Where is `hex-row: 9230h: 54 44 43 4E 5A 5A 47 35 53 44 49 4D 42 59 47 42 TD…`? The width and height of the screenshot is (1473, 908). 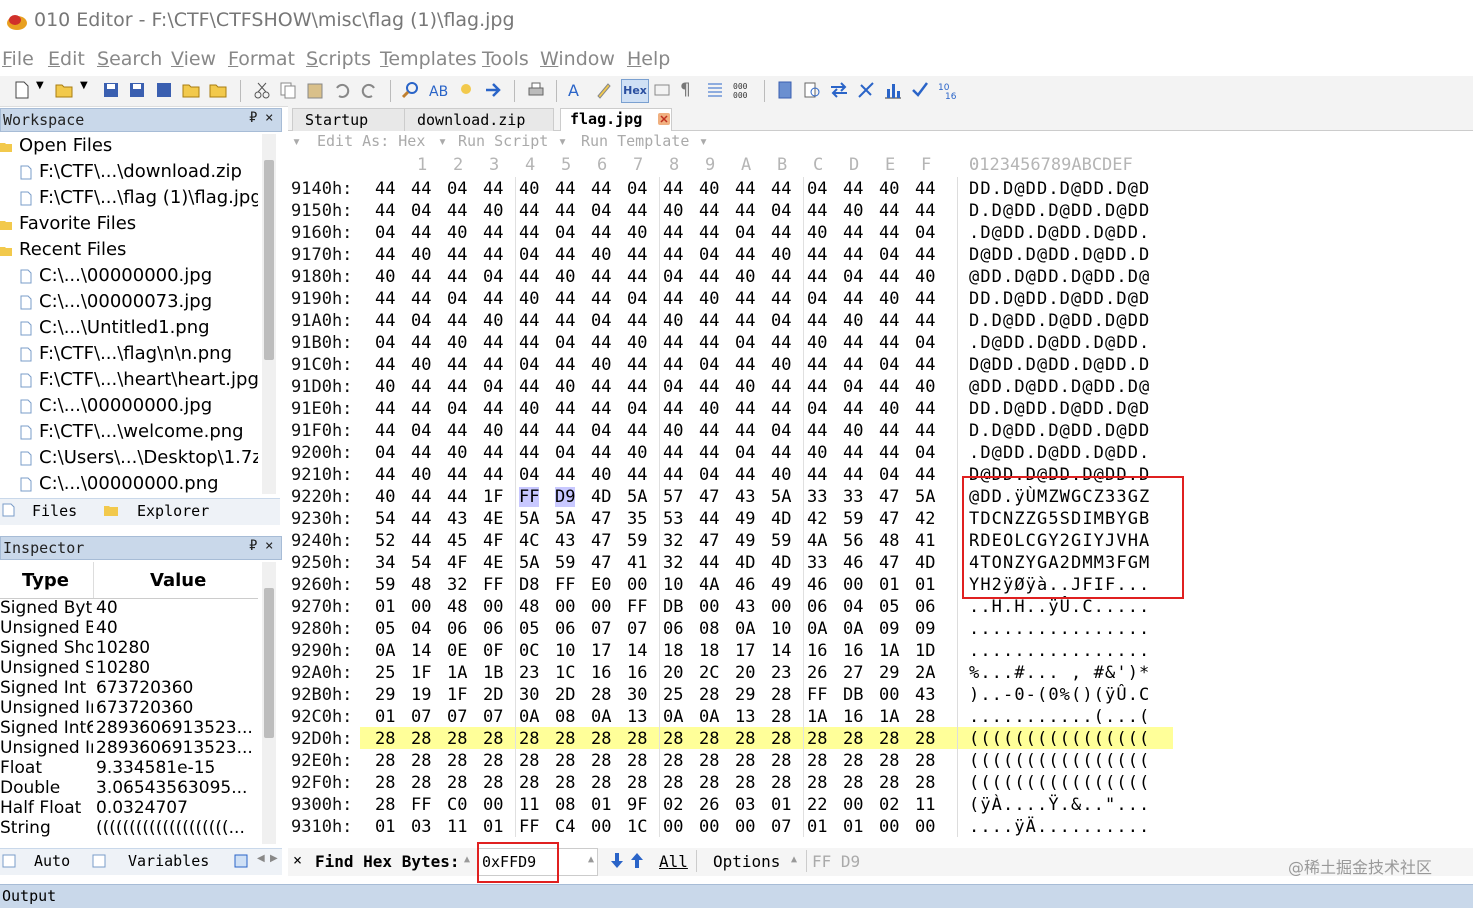 hex-row: 9230h: 54 44 43 4E 5A 5A 47 35 53 44 49 4D 42 59 47 42 TD… is located at coordinates (880, 518).